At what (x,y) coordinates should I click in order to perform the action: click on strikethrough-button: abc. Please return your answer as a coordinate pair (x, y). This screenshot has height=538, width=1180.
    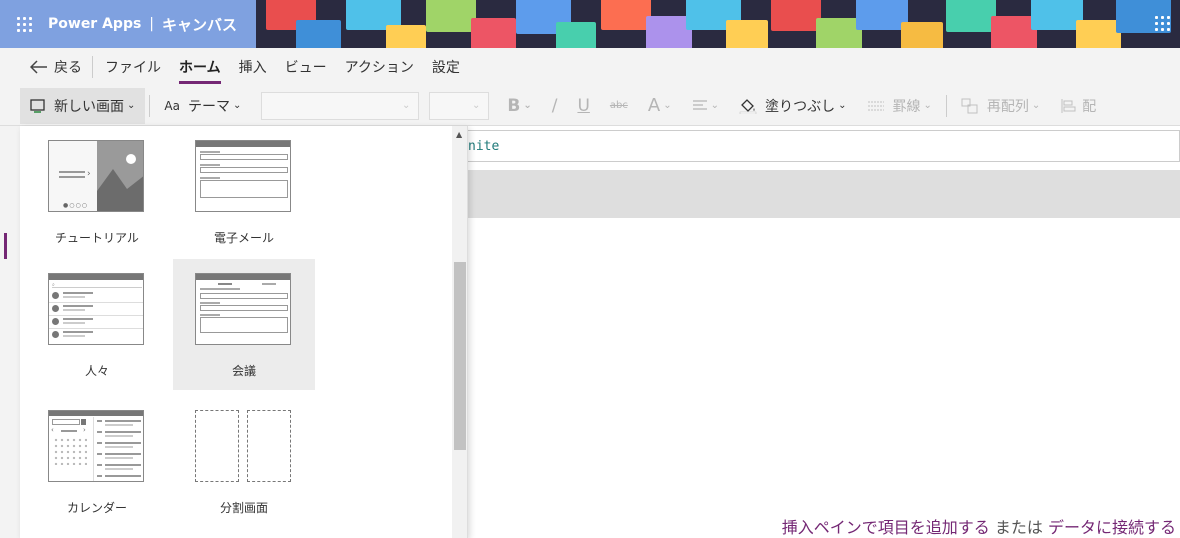
    Looking at the image, I should click on (619, 106).